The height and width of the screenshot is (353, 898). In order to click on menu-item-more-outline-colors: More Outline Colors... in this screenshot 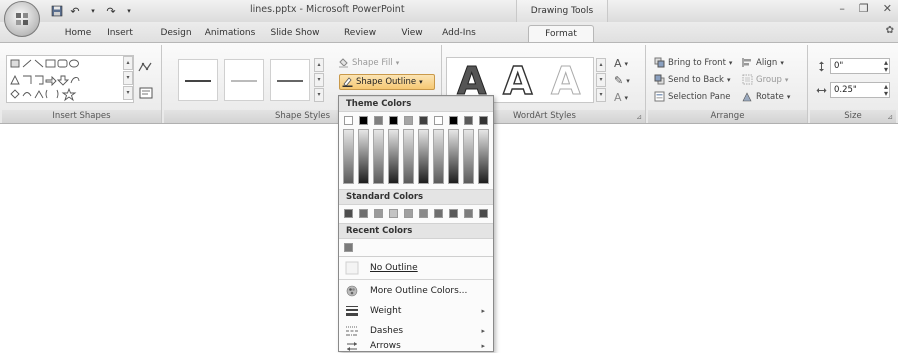, I will do `click(416, 291)`.